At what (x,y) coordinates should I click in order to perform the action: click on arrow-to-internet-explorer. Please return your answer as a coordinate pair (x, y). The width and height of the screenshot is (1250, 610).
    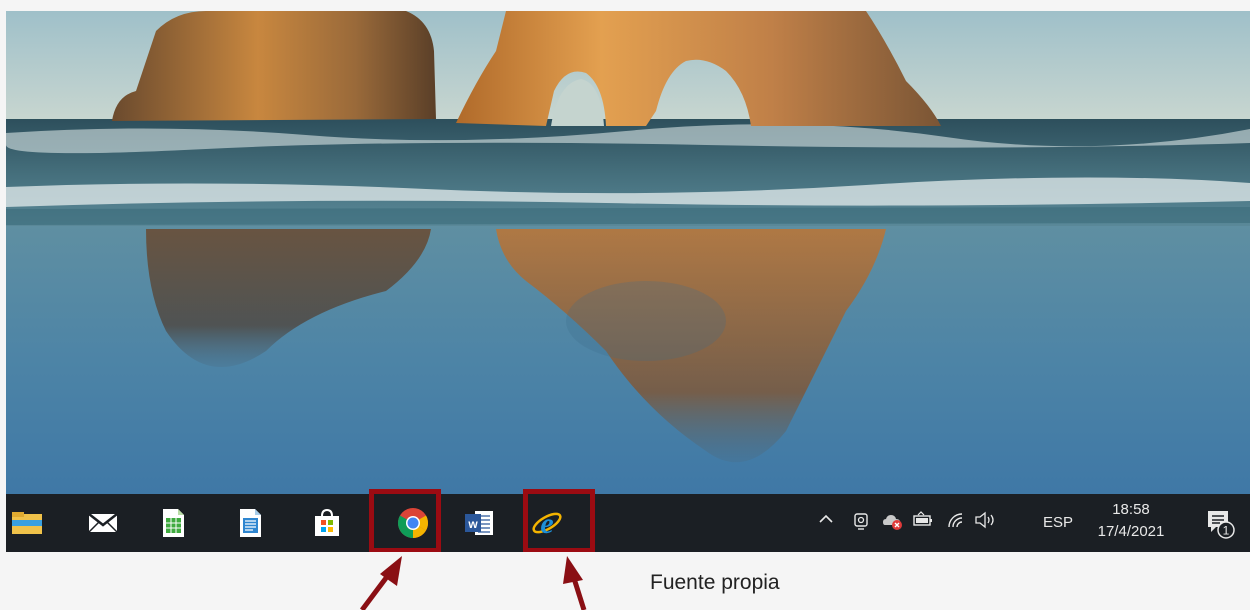
    Looking at the image, I should click on (575, 583).